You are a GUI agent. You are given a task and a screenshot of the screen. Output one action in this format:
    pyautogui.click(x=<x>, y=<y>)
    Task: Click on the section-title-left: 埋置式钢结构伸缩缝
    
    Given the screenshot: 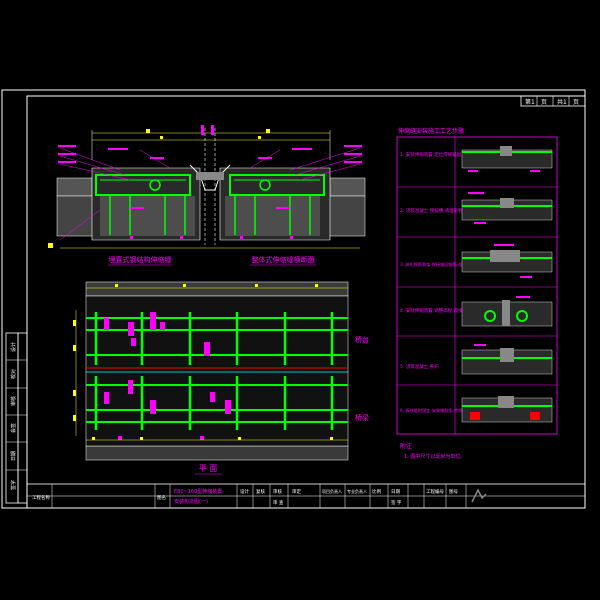 What is the action you would take?
    pyautogui.click(x=140, y=259)
    